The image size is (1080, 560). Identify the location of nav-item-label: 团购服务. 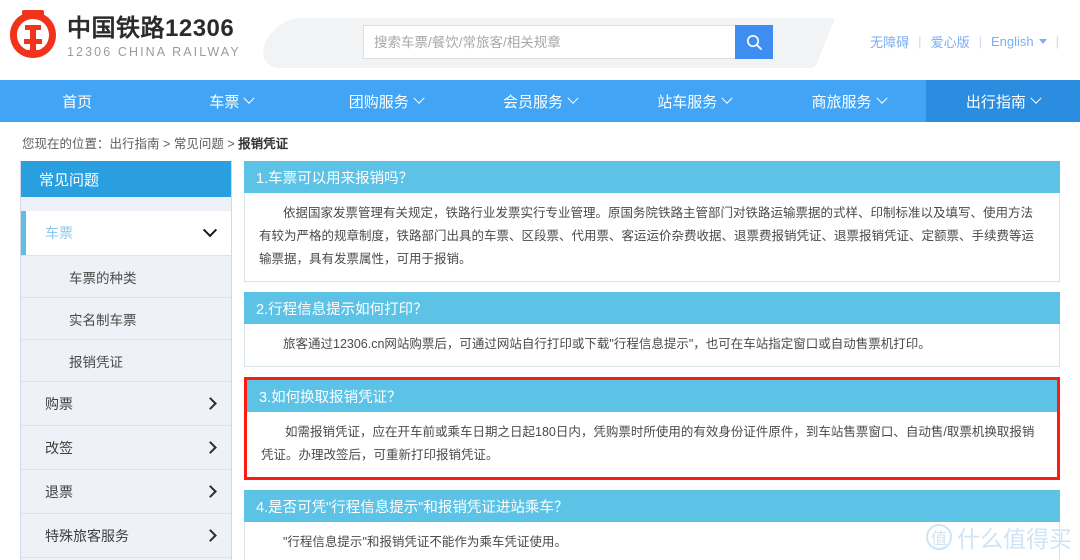
(378, 102).